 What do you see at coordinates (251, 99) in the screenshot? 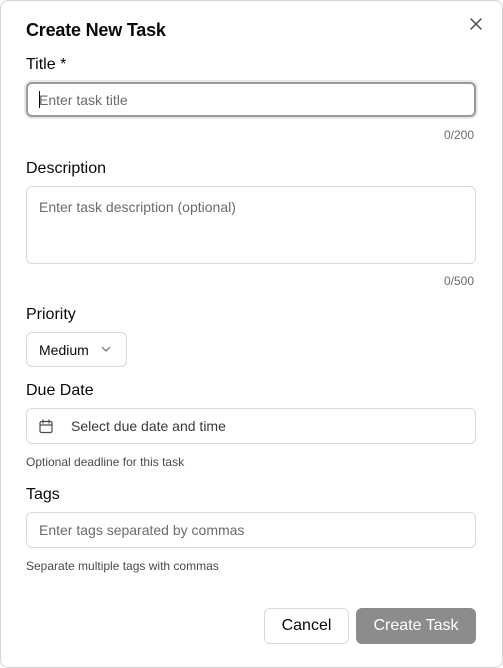
I see `title-input` at bounding box center [251, 99].